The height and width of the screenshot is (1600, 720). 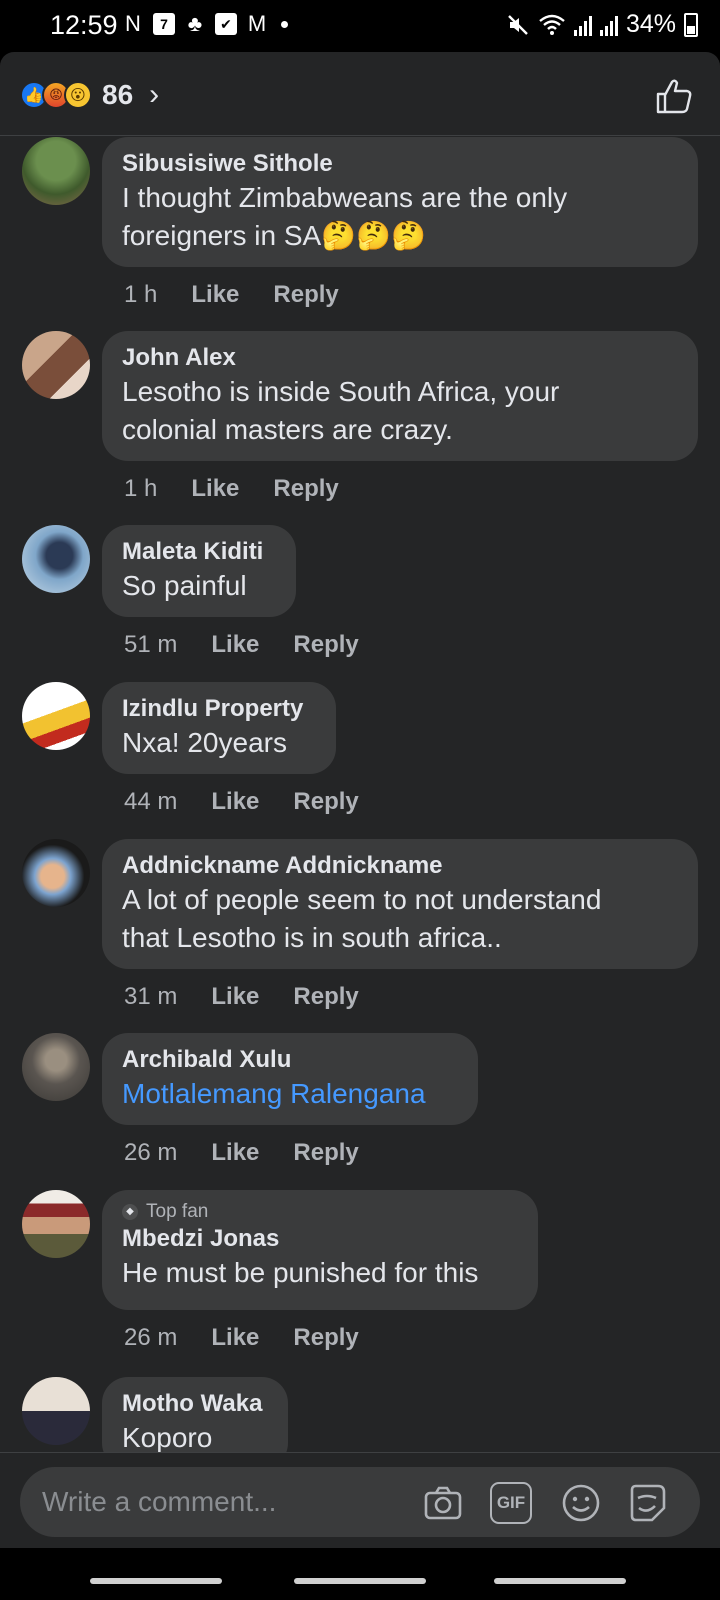 What do you see at coordinates (300, 1272) in the screenshot?
I see `comment-text: He must be punished for this` at bounding box center [300, 1272].